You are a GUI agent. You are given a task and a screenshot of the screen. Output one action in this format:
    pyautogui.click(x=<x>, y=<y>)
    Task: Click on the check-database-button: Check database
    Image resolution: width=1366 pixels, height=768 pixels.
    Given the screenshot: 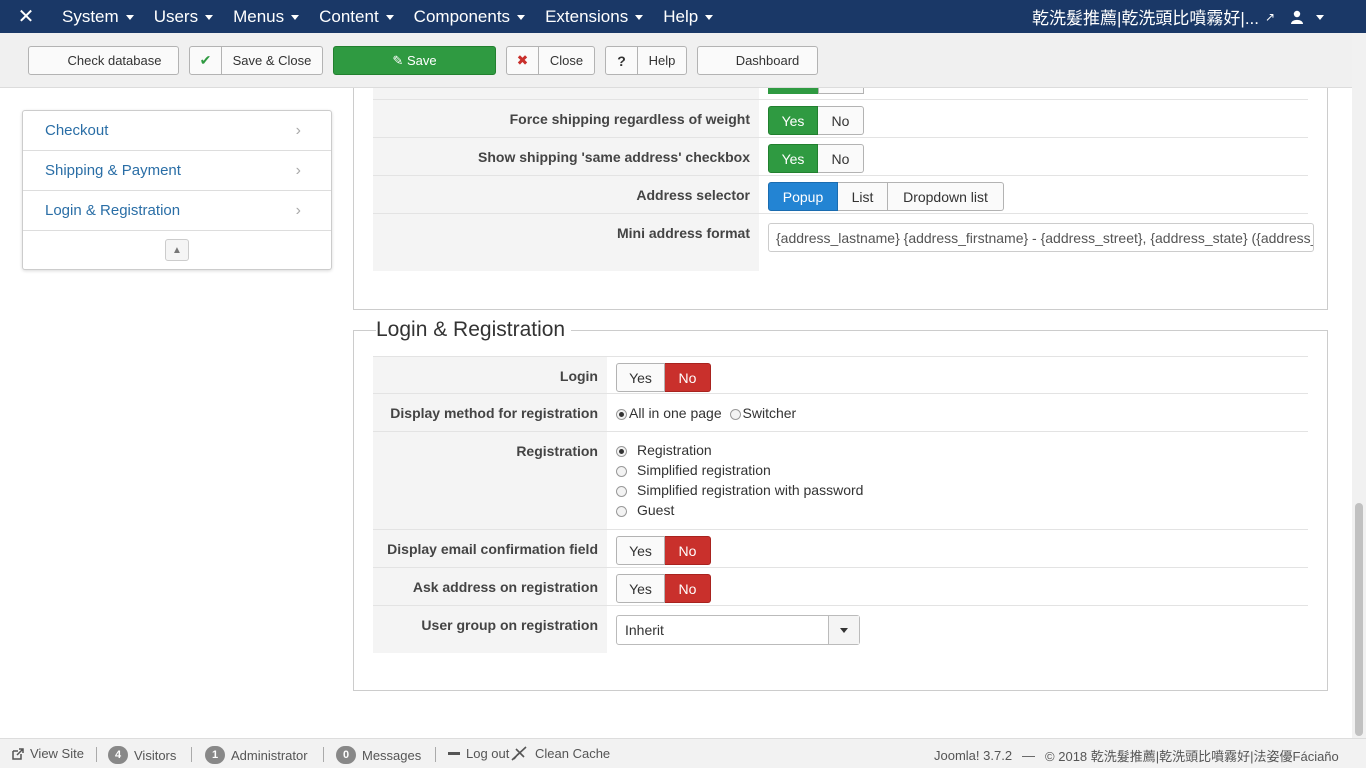 What is the action you would take?
    pyautogui.click(x=103, y=60)
    